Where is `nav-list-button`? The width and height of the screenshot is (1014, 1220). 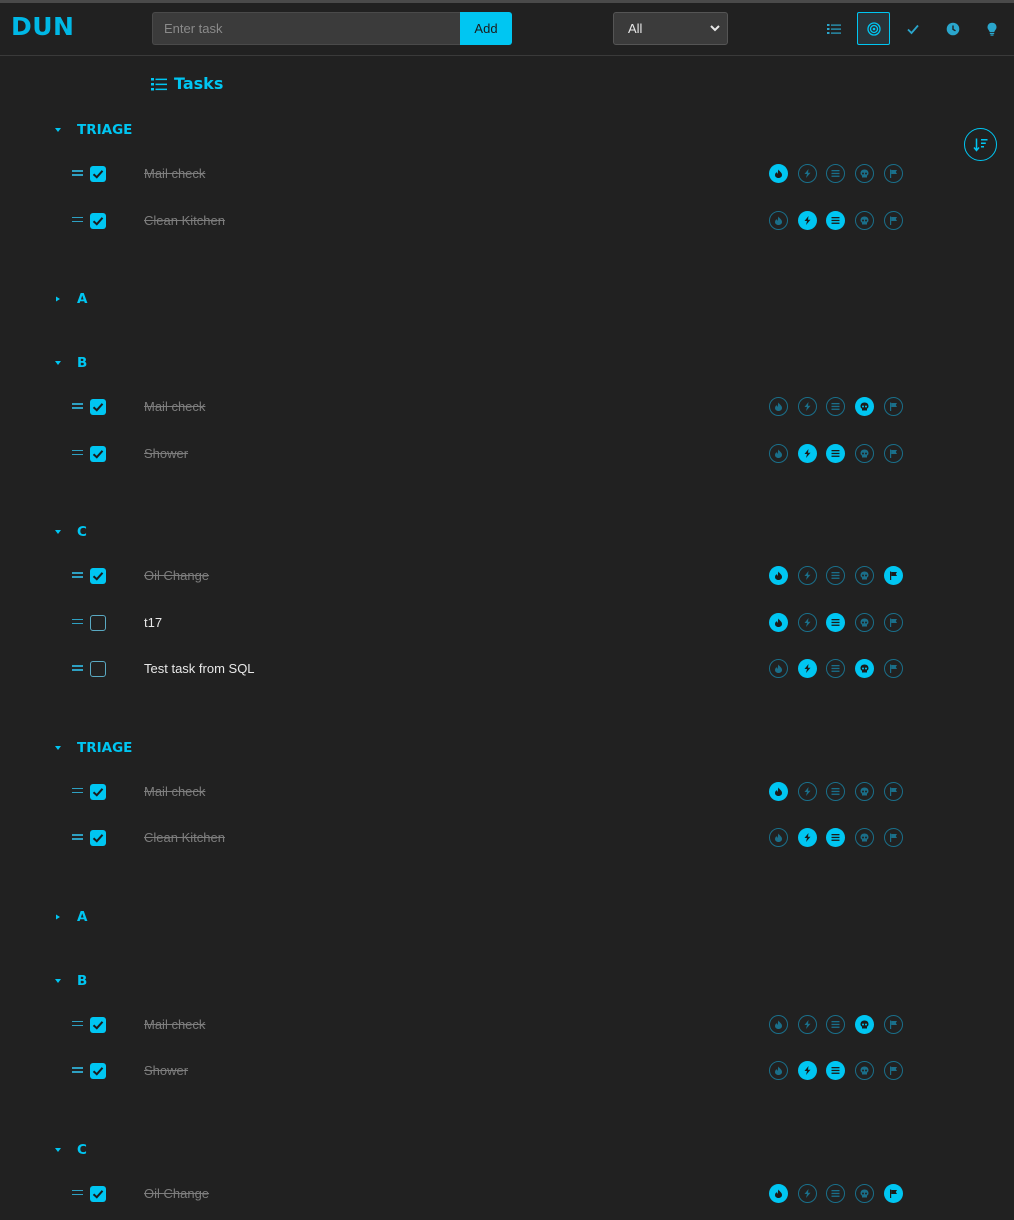 nav-list-button is located at coordinates (833, 28).